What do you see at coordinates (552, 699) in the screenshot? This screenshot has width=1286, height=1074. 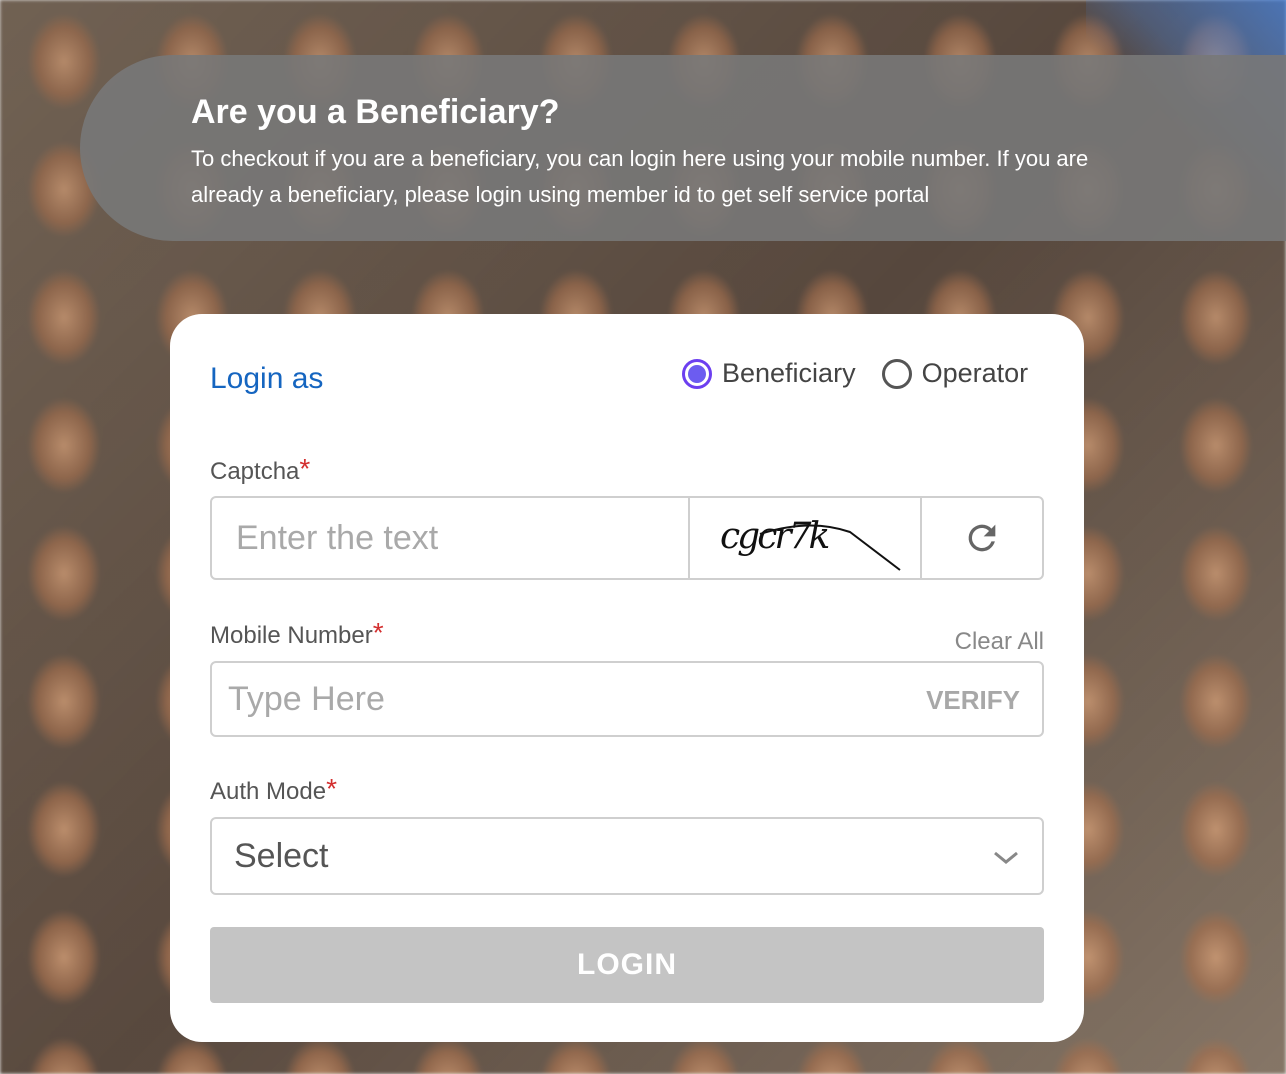 I see `mobile-number-input` at bounding box center [552, 699].